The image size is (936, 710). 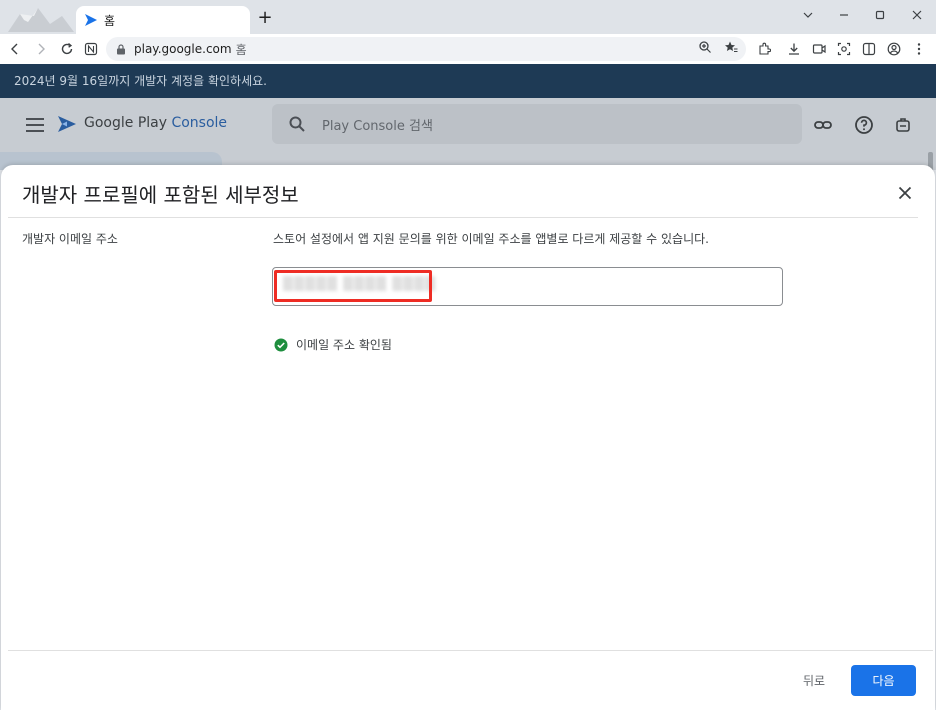 I want to click on tab-search-button, so click(x=808, y=15).